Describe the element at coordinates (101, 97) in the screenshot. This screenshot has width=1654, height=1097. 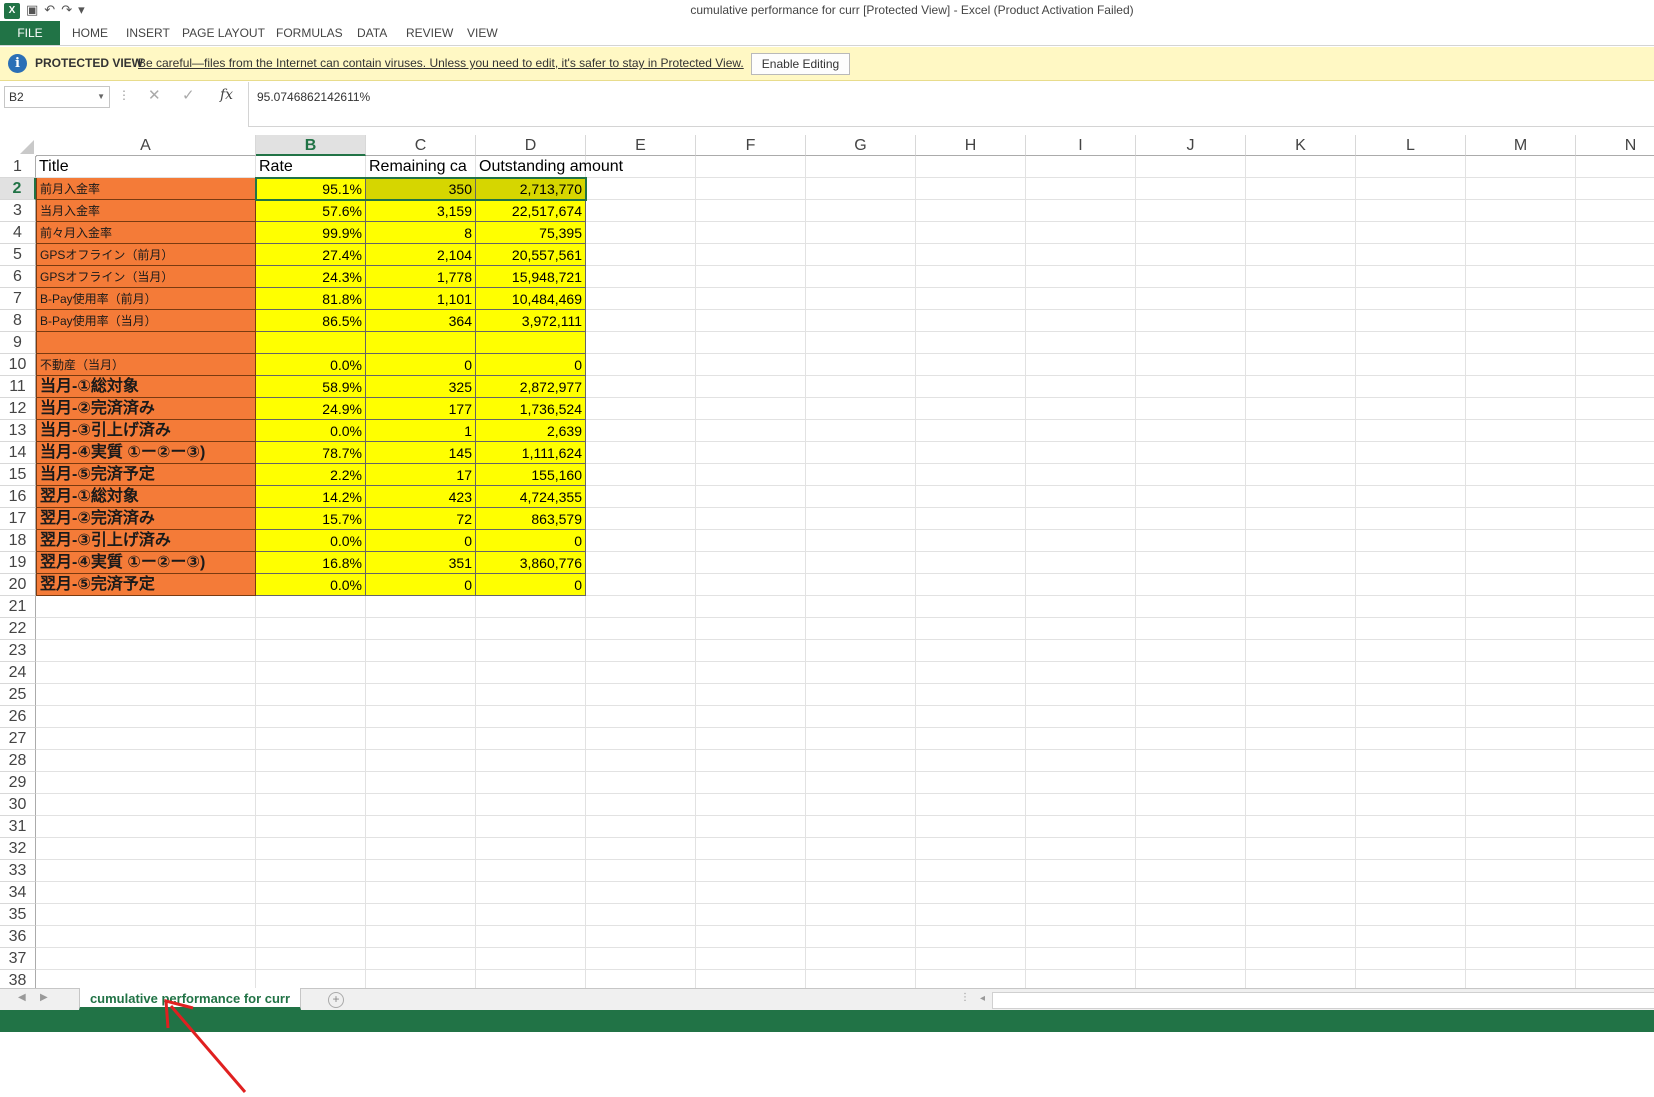
I see `chevron-down-icon: ▼` at that location.